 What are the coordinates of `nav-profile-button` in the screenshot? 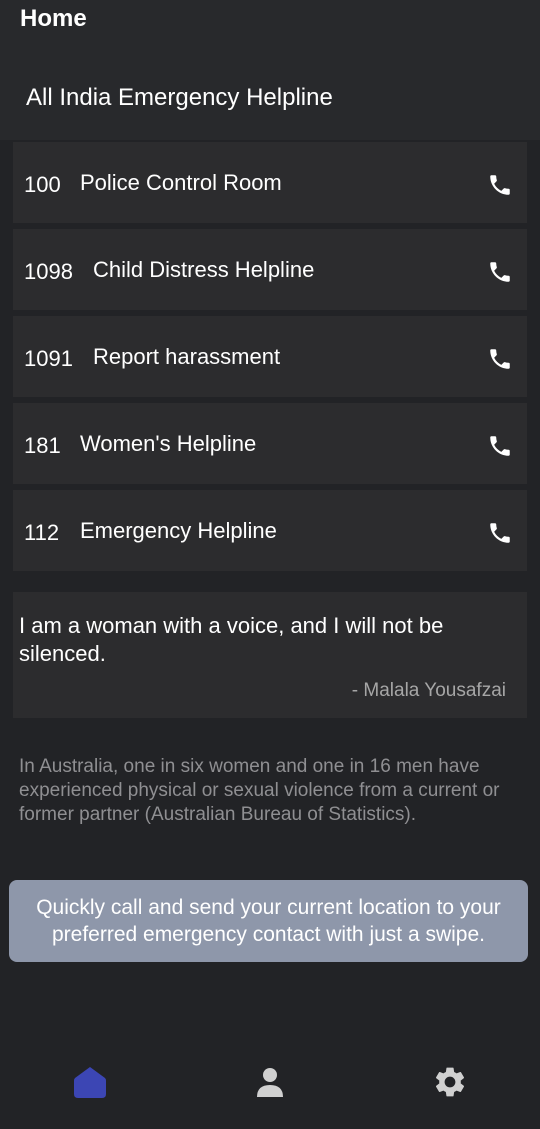 It's located at (270, 1082).